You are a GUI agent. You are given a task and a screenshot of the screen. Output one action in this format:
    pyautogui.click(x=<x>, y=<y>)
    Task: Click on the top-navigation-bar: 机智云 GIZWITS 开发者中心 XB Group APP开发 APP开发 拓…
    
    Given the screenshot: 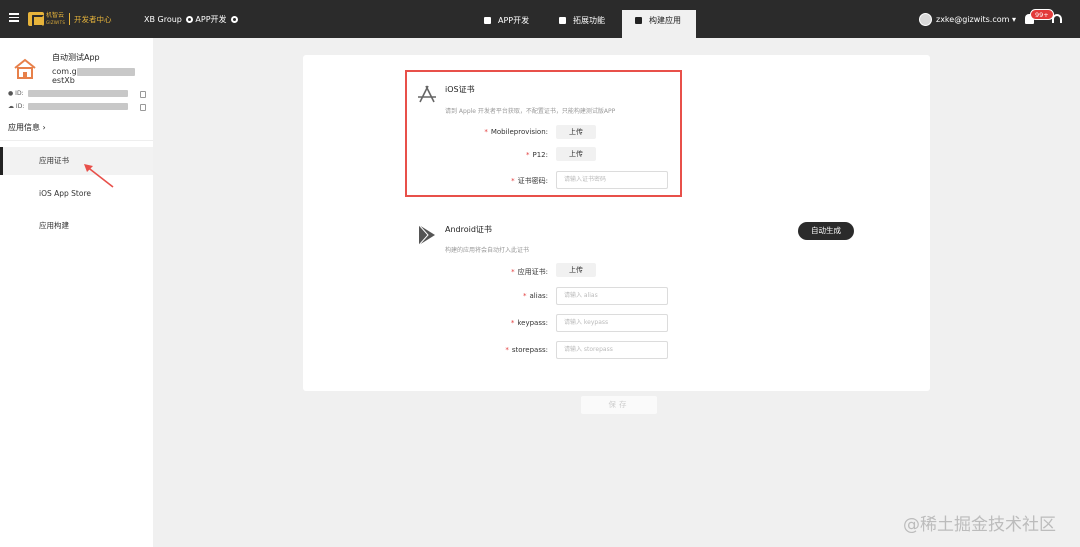 What is the action you would take?
    pyautogui.click(x=540, y=19)
    